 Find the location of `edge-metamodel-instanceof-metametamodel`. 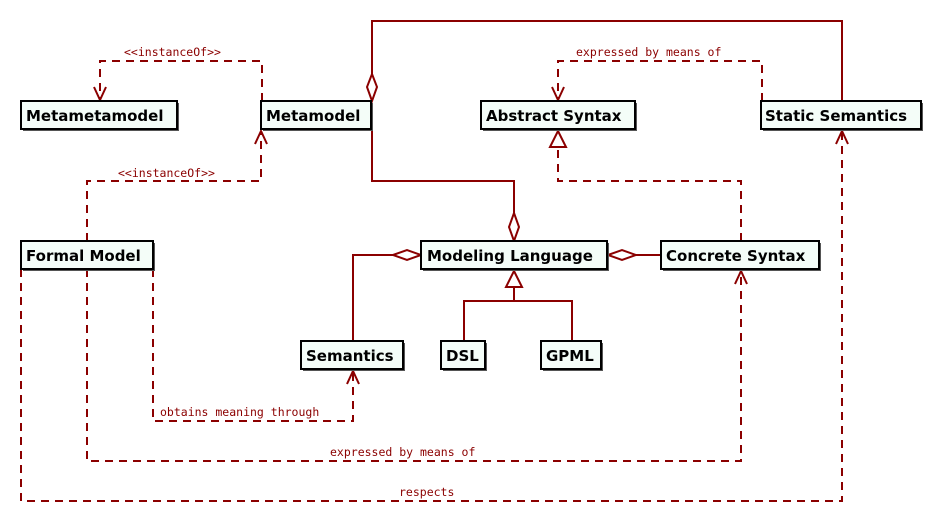

edge-metamodel-instanceof-metametamodel is located at coordinates (181, 80).